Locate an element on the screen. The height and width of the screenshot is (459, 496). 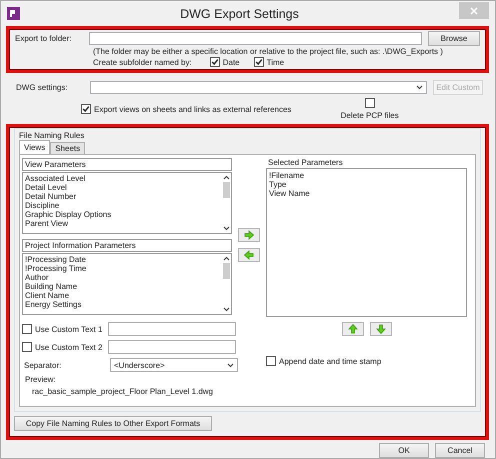
group-title: File Naming Rules is located at coordinates (51, 135).